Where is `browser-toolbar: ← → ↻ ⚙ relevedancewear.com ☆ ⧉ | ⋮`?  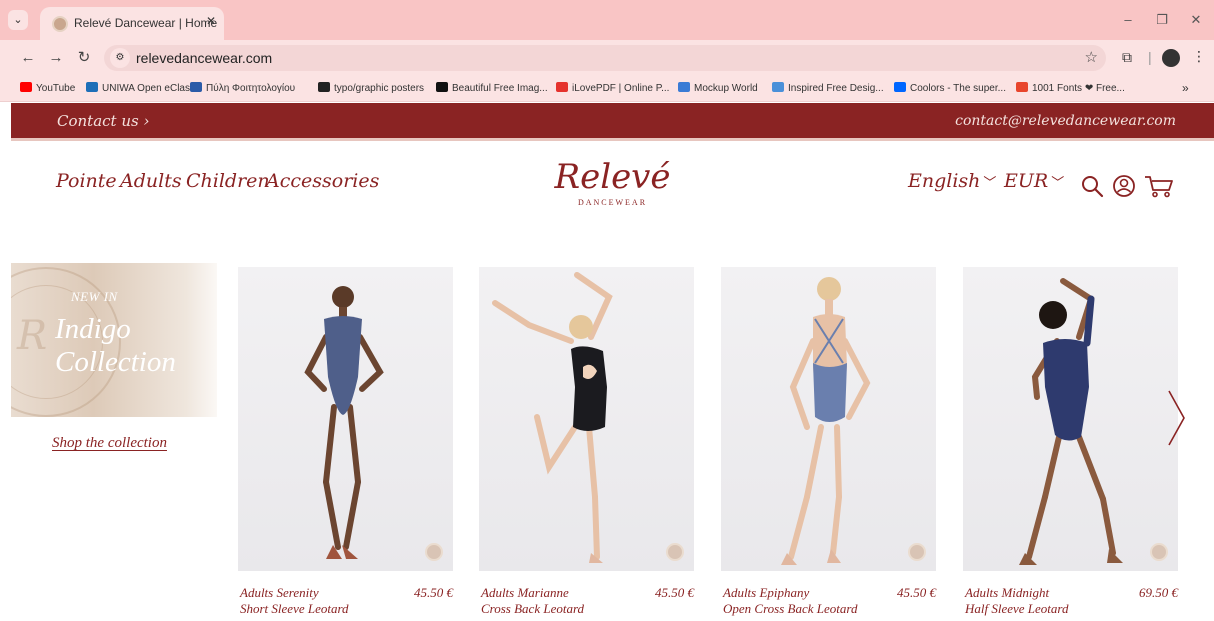
browser-toolbar: ← → ↻ ⚙ relevedancewear.com ☆ ⧉ | ⋮ is located at coordinates (607, 58).